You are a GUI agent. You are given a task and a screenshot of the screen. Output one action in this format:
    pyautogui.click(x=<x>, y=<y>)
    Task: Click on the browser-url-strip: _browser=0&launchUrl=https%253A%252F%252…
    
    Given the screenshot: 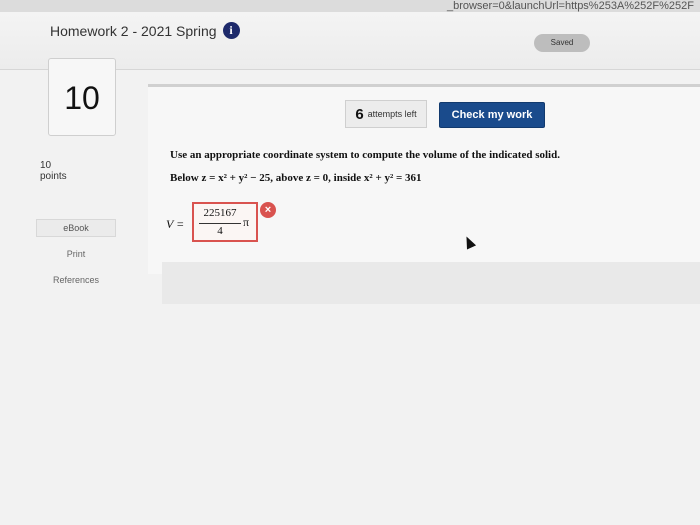 What is the action you would take?
    pyautogui.click(x=350, y=6)
    